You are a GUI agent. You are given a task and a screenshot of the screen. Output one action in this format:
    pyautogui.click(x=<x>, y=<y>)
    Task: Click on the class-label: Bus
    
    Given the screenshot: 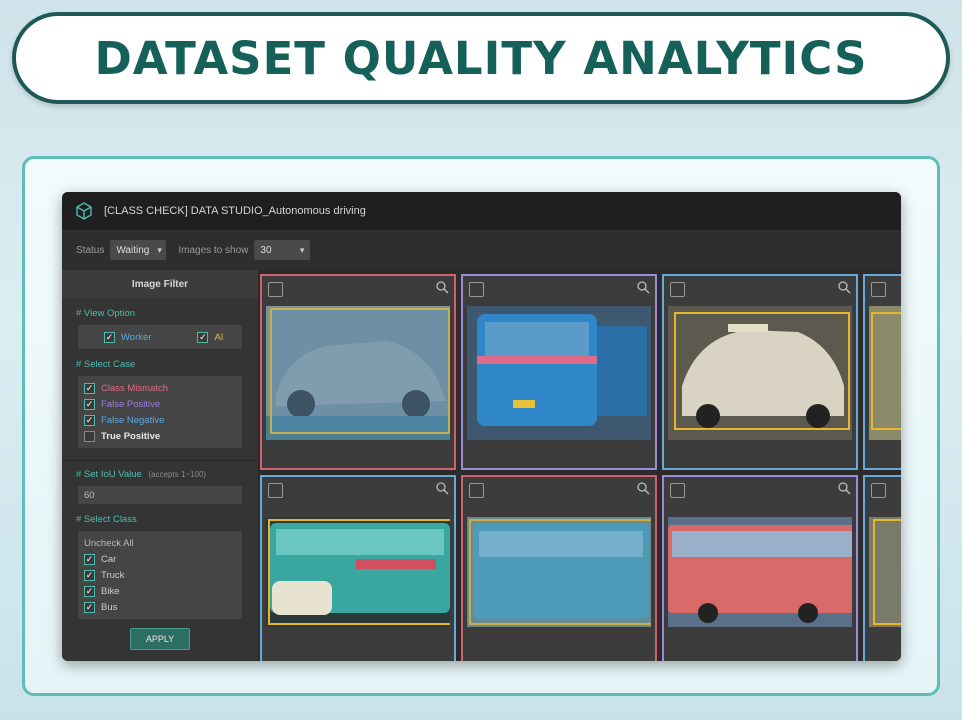 What is the action you would take?
    pyautogui.click(x=109, y=607)
    